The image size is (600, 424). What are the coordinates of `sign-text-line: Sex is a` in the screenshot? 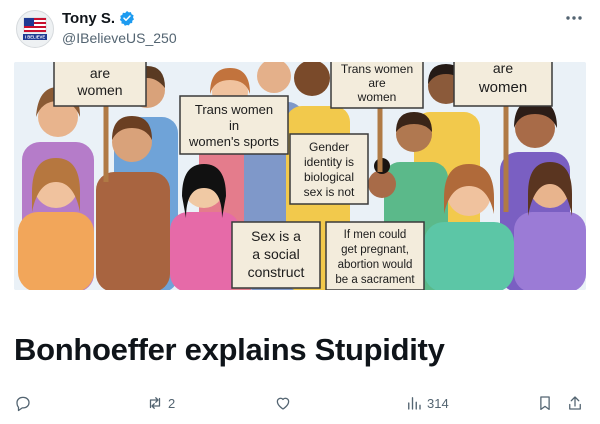 It's located at (276, 236).